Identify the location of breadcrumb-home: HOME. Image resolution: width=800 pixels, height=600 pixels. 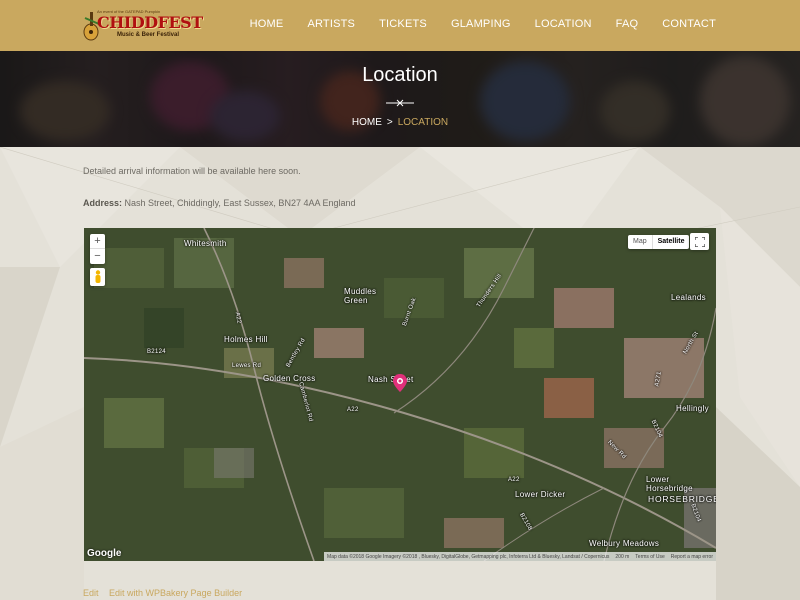
(367, 122).